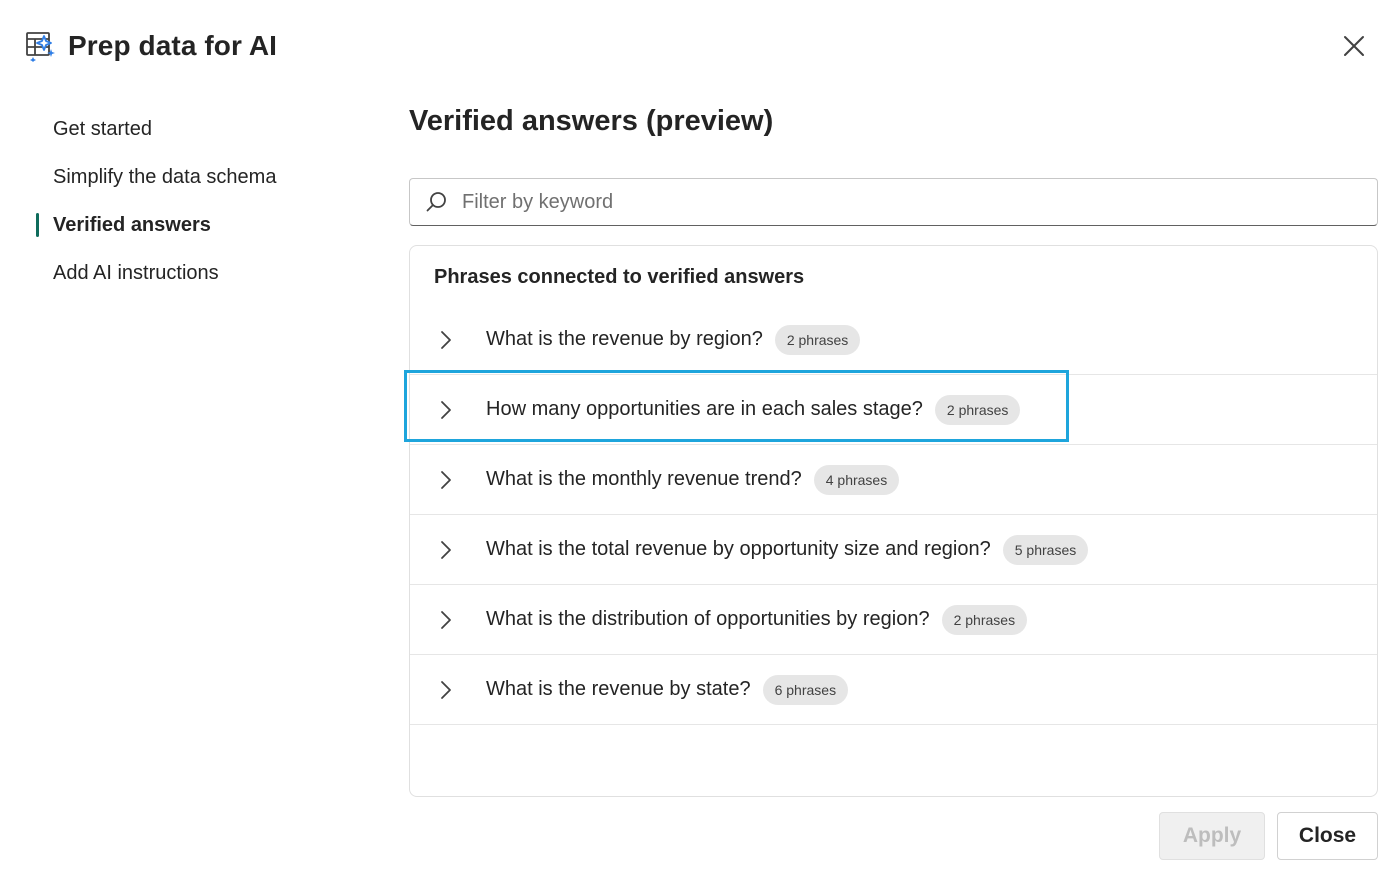 This screenshot has width=1389, height=881. What do you see at coordinates (618, 689) in the screenshot?
I see `question-text: What is the revenue by state?` at bounding box center [618, 689].